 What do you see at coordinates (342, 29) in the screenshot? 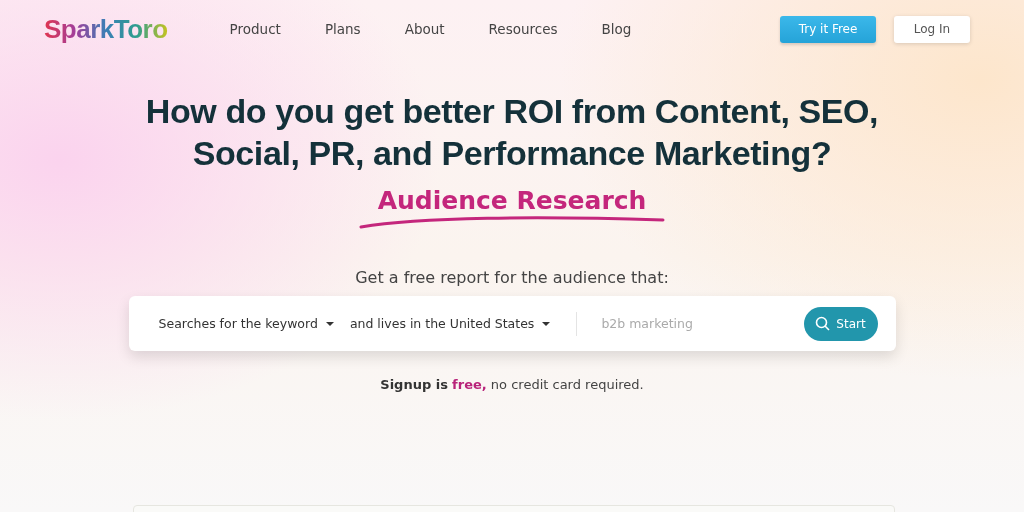
I see `nav-link: Plans` at bounding box center [342, 29].